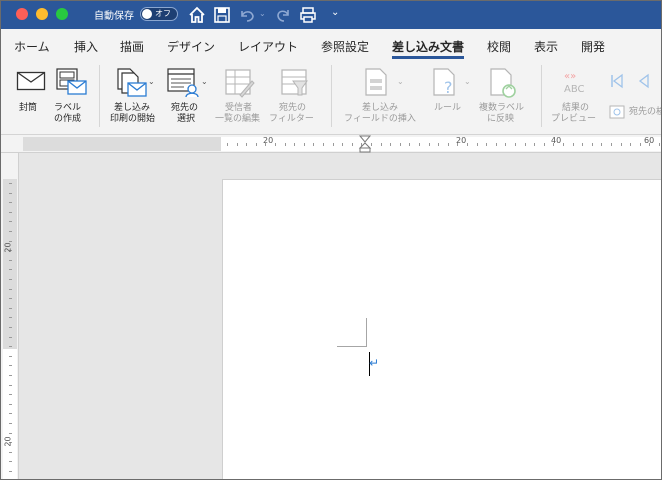 The image size is (662, 480). What do you see at coordinates (574, 119) in the screenshot?
I see `preview-label-2: プレビュー` at bounding box center [574, 119].